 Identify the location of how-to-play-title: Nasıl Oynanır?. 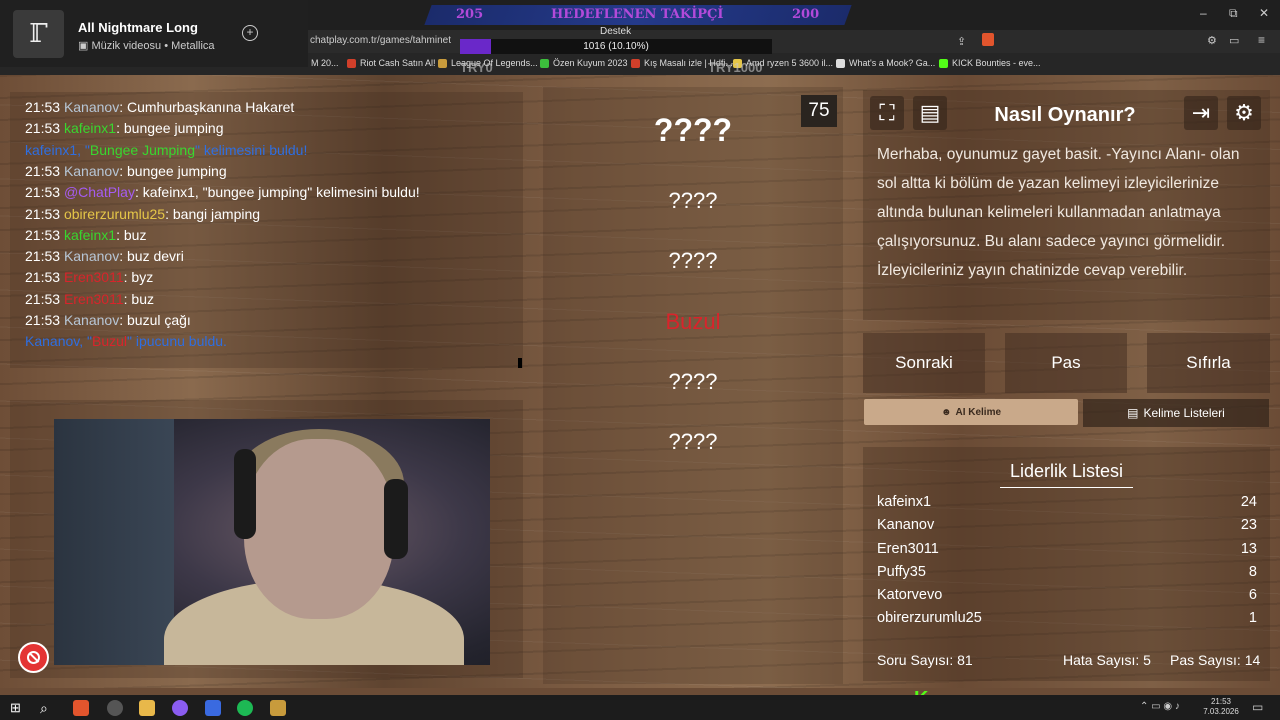
(1065, 115).